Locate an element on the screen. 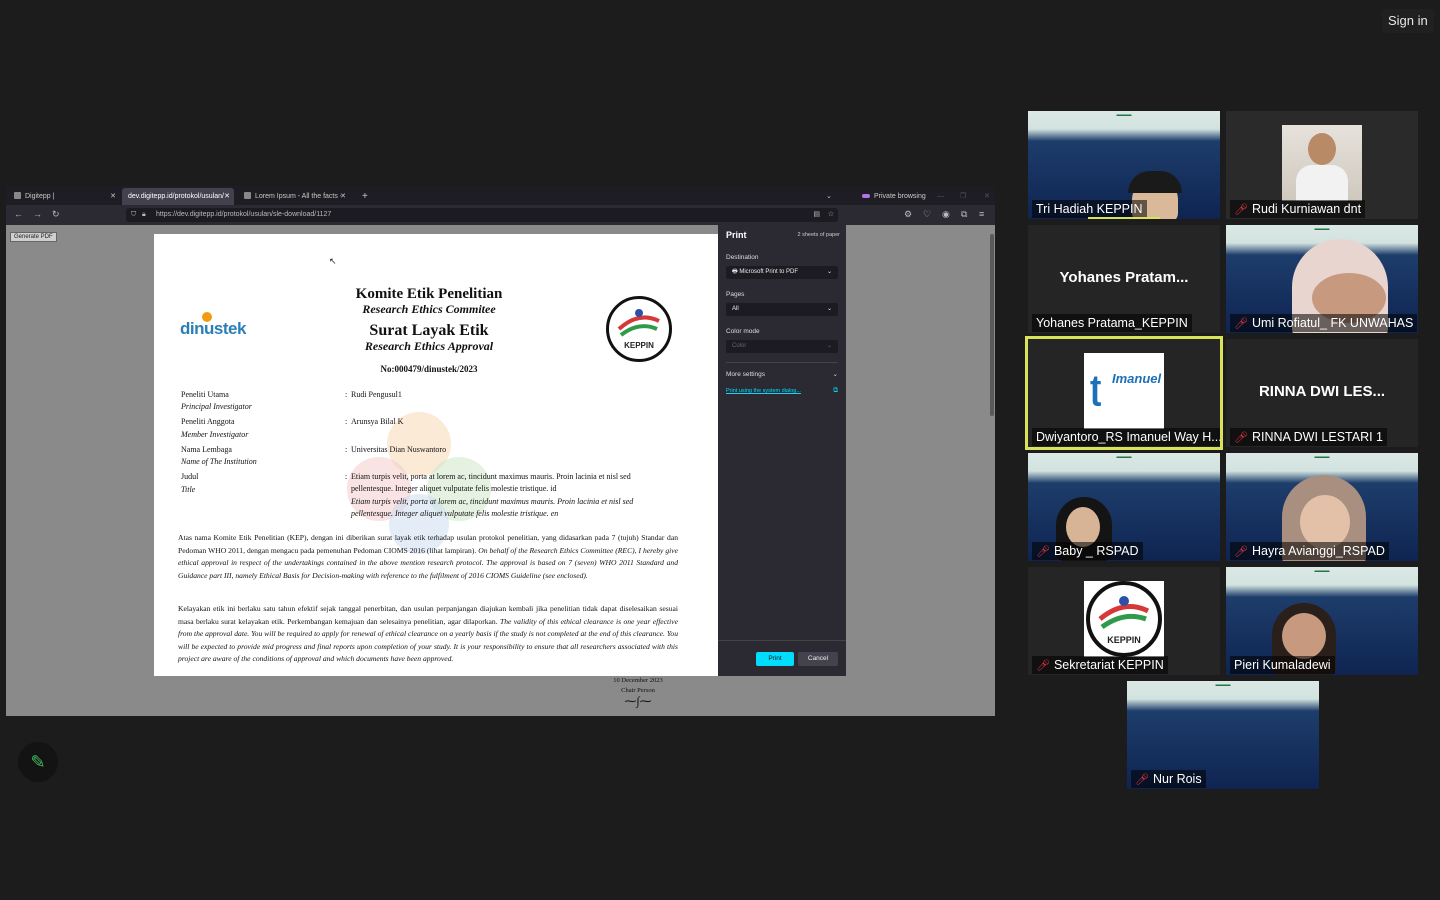  participant-name: 🎤︎ Sekretariat KEPPIN is located at coordinates (1100, 665).